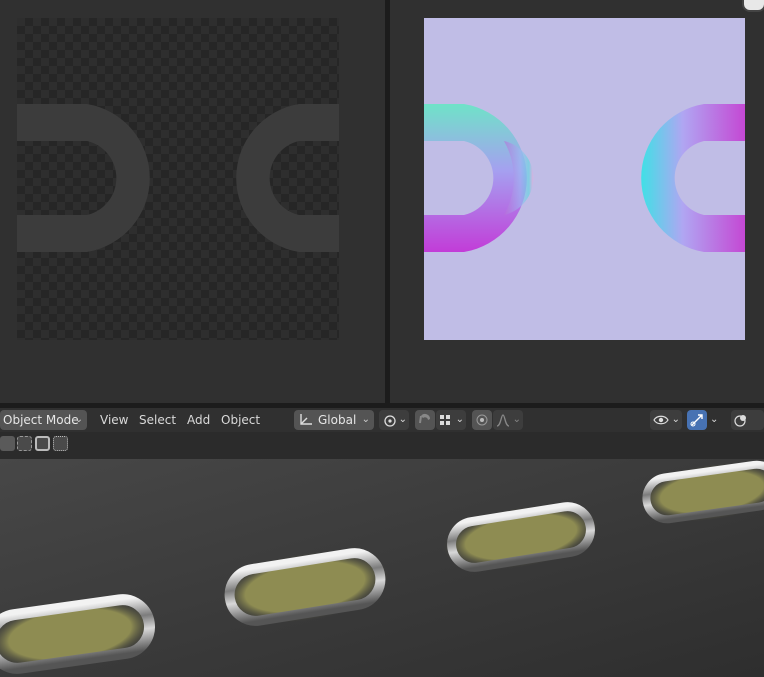  Describe the element at coordinates (390, 421) in the screenshot. I see `pivot-point-icon` at that location.